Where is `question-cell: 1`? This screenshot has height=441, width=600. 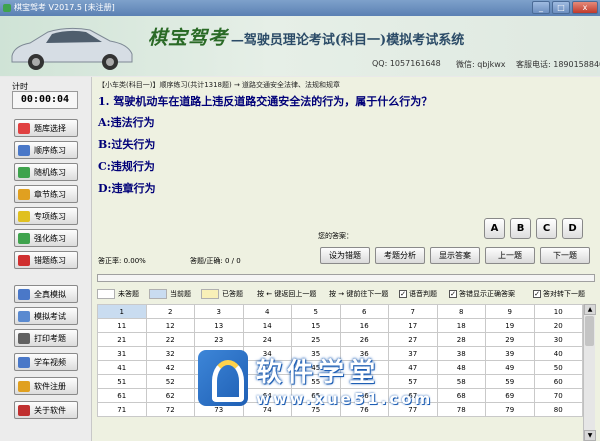
question-cell: 1 is located at coordinates (122, 311).